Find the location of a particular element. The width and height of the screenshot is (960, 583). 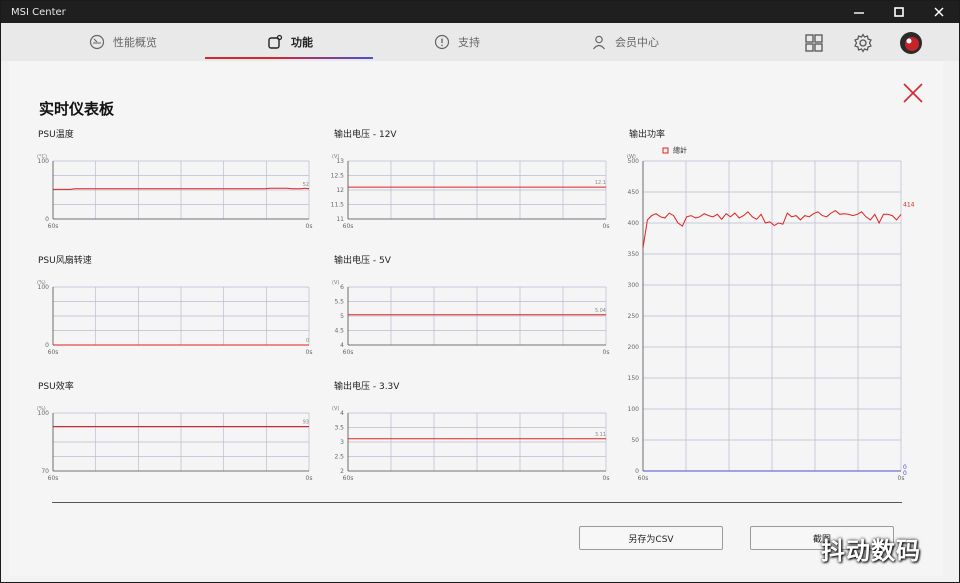

chart-title-output-power: 输出功率 is located at coordinates (647, 135).